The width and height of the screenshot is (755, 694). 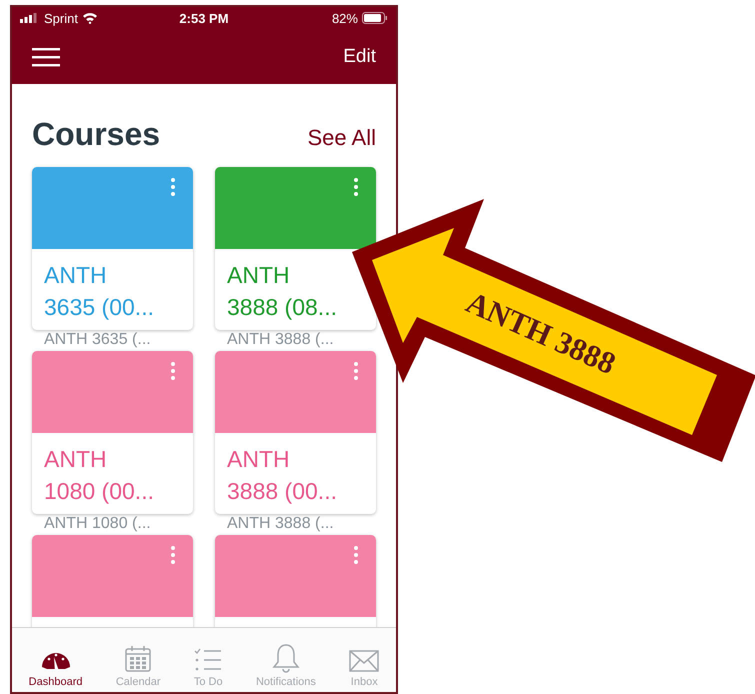 What do you see at coordinates (286, 658) in the screenshot?
I see `bell-icon` at bounding box center [286, 658].